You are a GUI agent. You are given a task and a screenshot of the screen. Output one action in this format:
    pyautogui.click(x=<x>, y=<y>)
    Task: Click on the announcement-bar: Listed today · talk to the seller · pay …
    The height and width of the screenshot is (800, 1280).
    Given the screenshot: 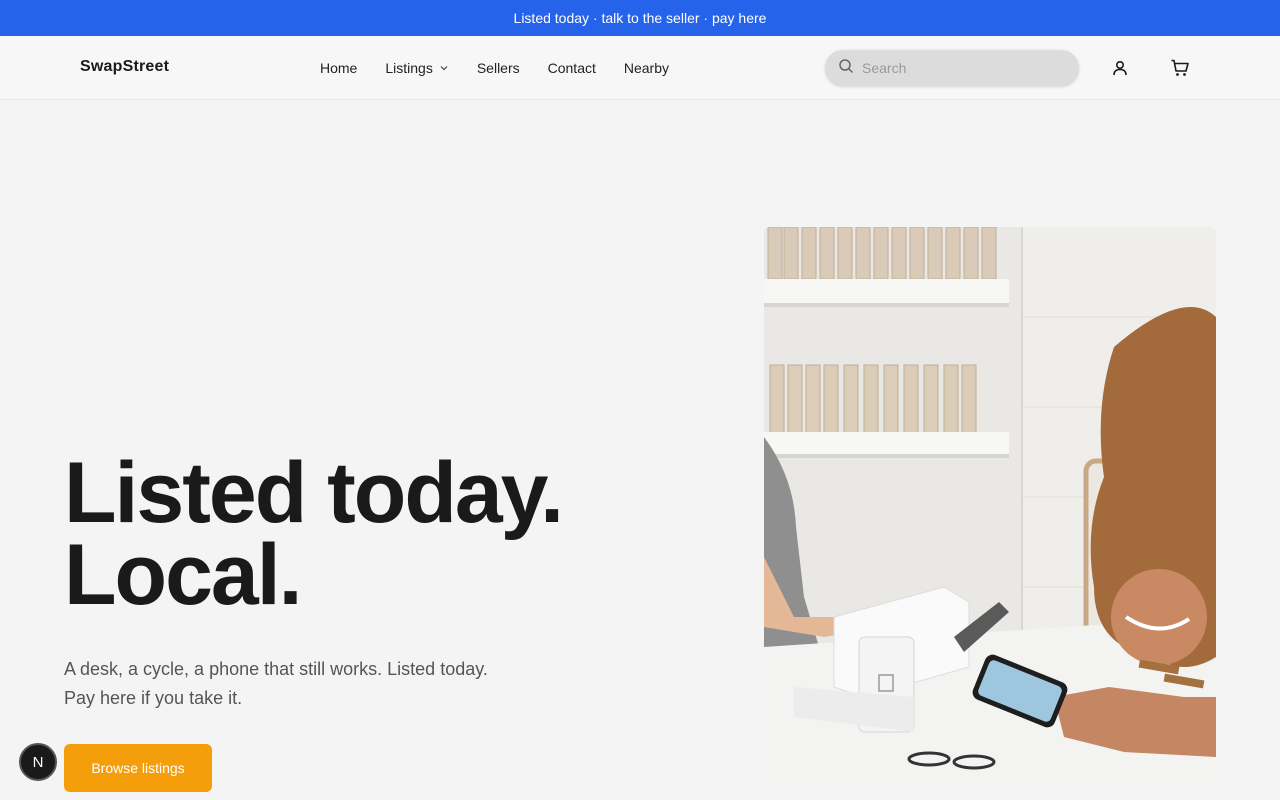 What is the action you would take?
    pyautogui.click(x=640, y=18)
    